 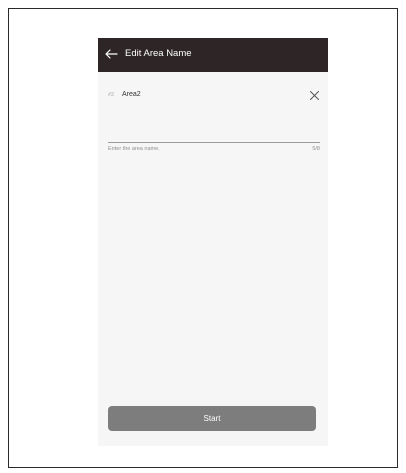 I want to click on character-counter: 5/8, so click(x=316, y=149).